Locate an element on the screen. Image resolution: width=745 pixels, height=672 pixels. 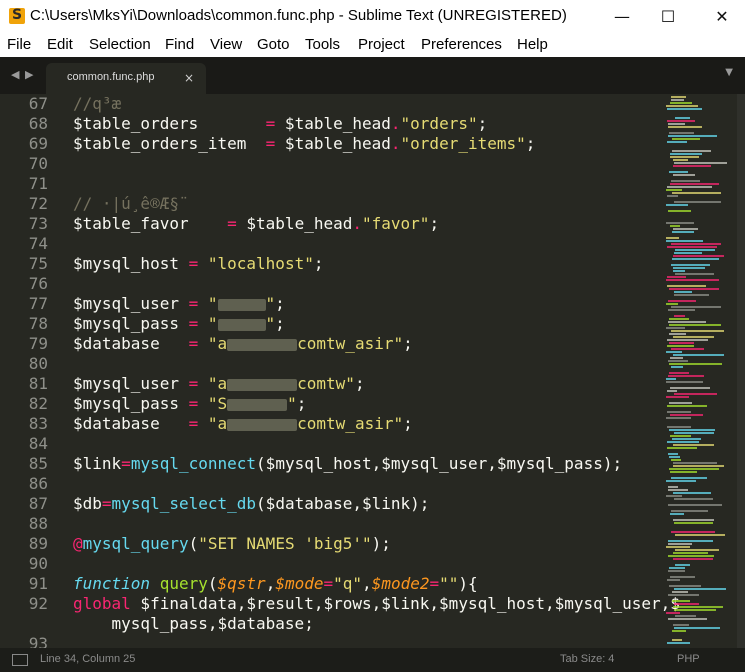
tab-close-icon: × is located at coordinates (189, 78).